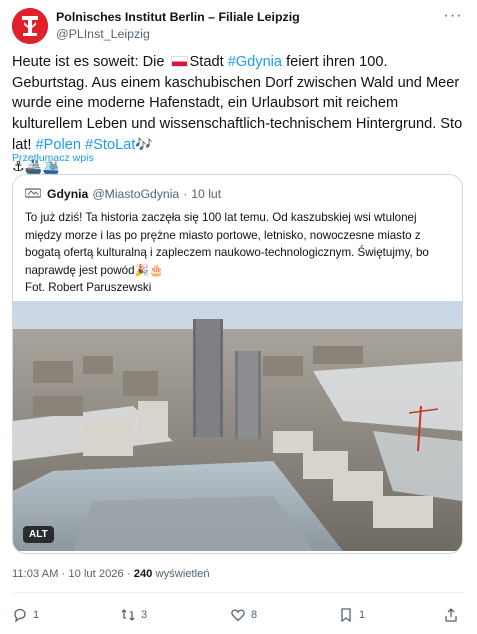  Describe the element at coordinates (33, 193) in the screenshot. I see `city-logo-icon` at that location.